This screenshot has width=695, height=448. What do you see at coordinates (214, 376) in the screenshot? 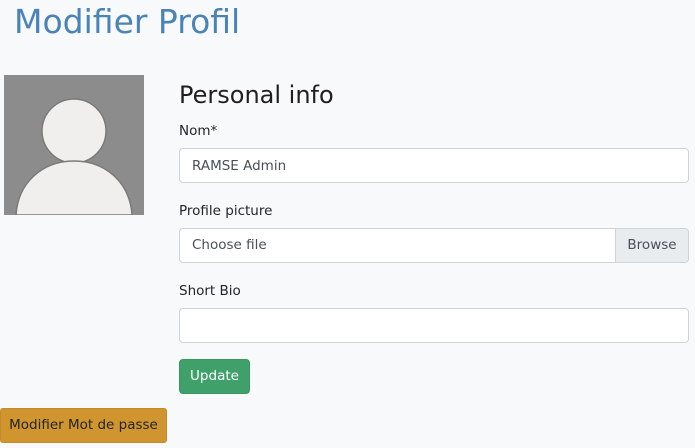
I see `update-button: Update` at bounding box center [214, 376].